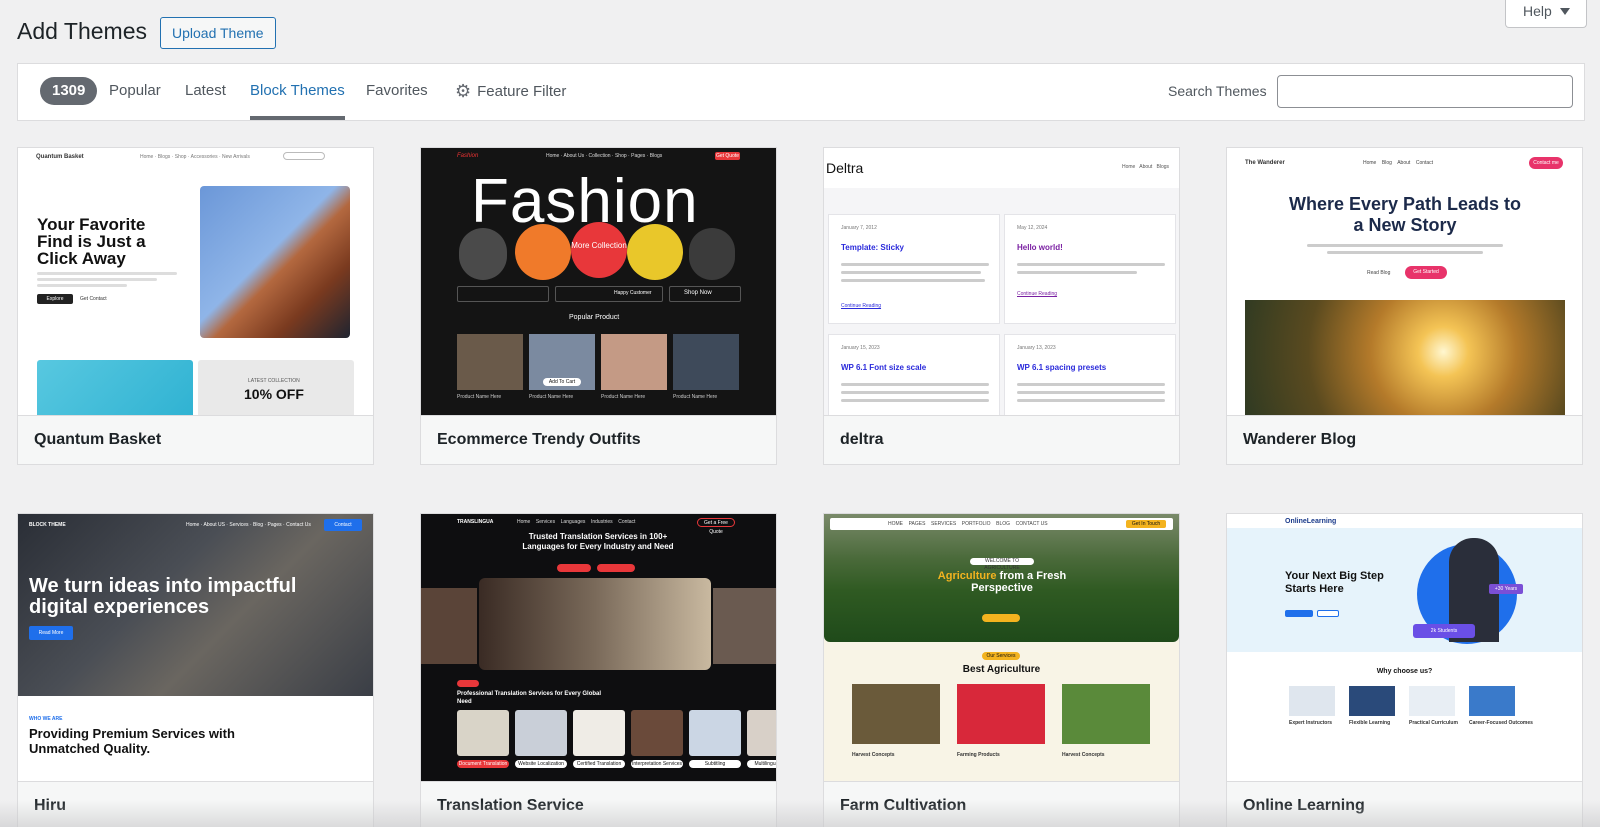  I want to click on preview-read: Read Blog, so click(1379, 273).